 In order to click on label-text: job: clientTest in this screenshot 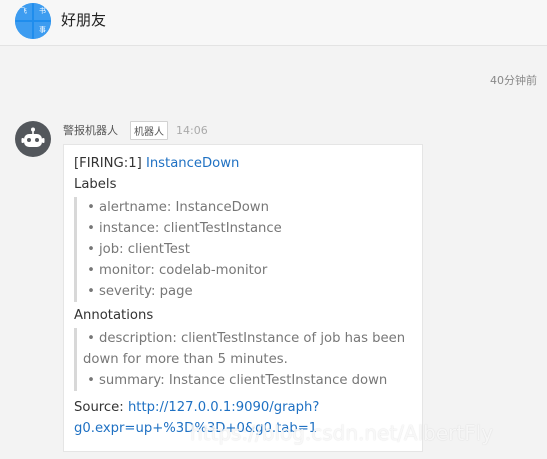, I will do `click(144, 249)`.